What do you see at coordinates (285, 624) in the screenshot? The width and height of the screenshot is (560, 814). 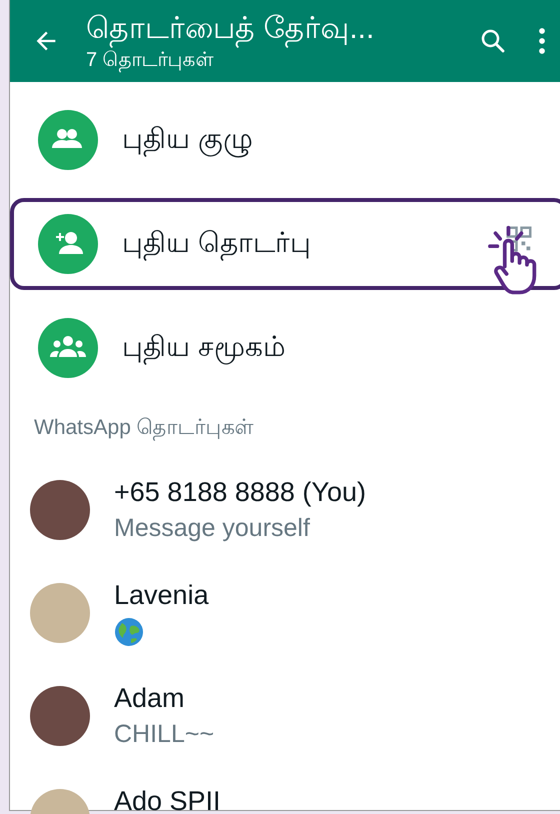 I see `contact-row: Lavenia` at bounding box center [285, 624].